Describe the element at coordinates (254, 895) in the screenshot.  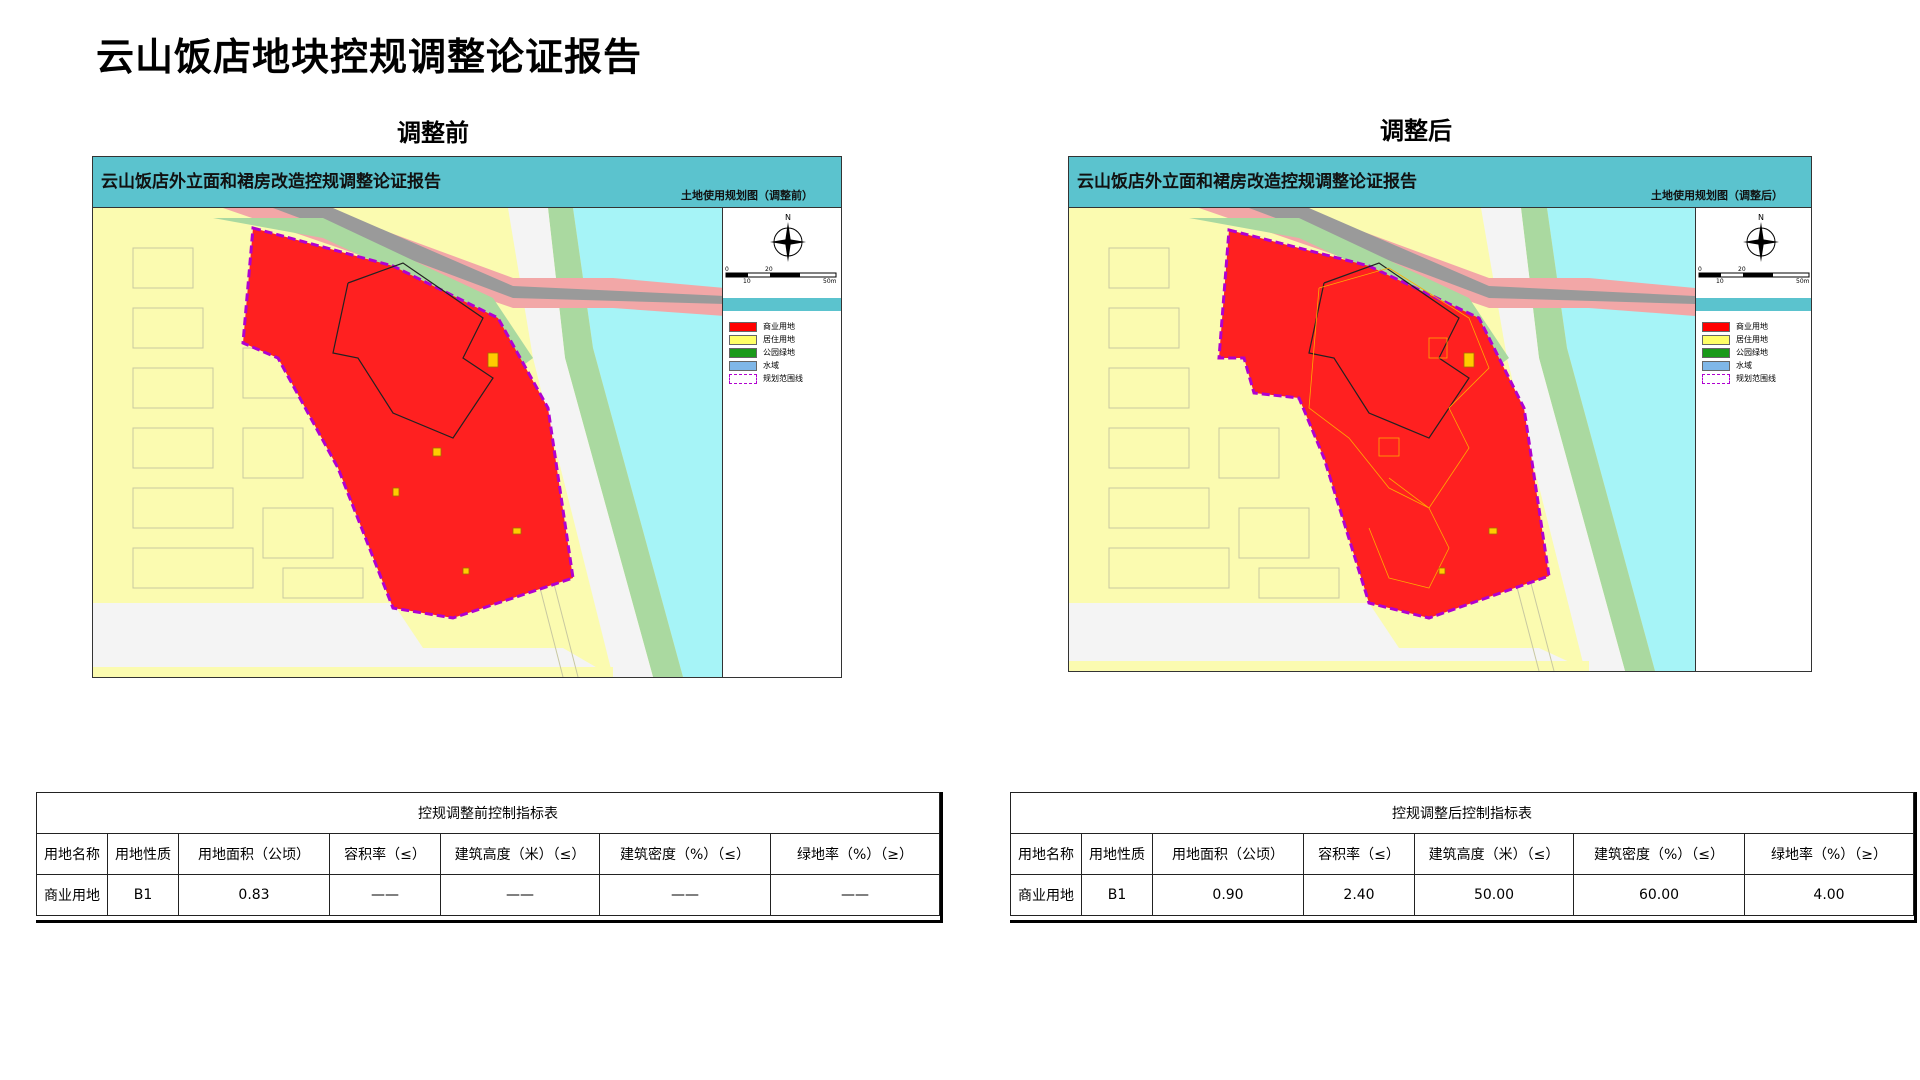
I see `cell: 0.83` at that location.